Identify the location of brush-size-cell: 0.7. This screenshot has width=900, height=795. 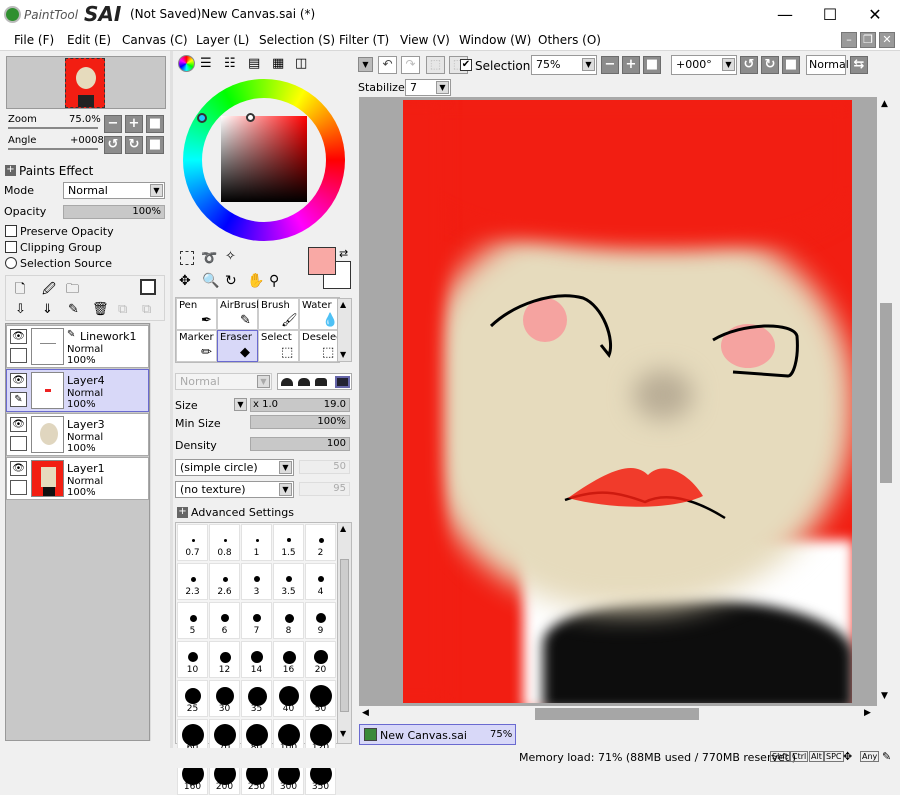
(192, 542).